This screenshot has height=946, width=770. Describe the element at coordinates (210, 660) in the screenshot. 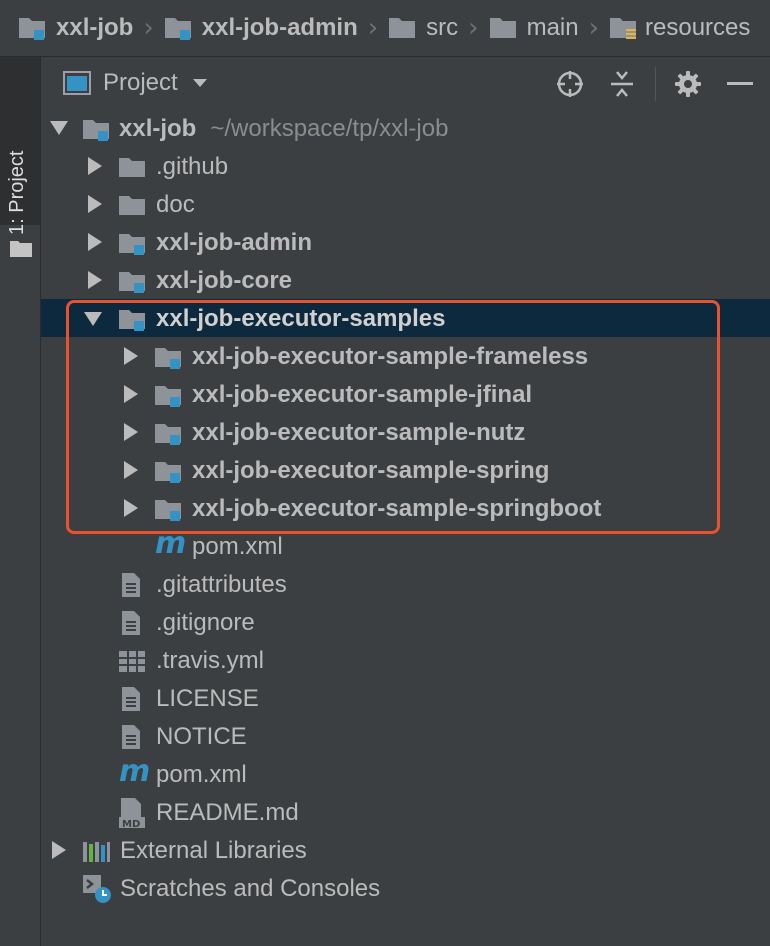

I see `tree-label: .travis.yml` at that location.